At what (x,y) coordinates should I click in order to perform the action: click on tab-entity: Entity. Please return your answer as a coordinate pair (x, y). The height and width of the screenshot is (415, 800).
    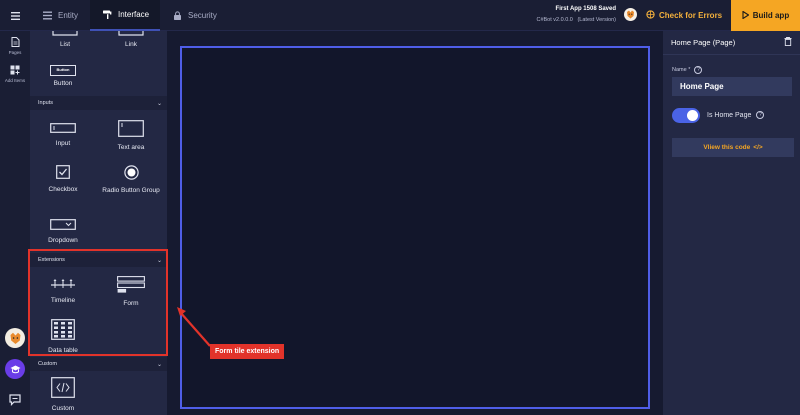
    Looking at the image, I should click on (60, 15).